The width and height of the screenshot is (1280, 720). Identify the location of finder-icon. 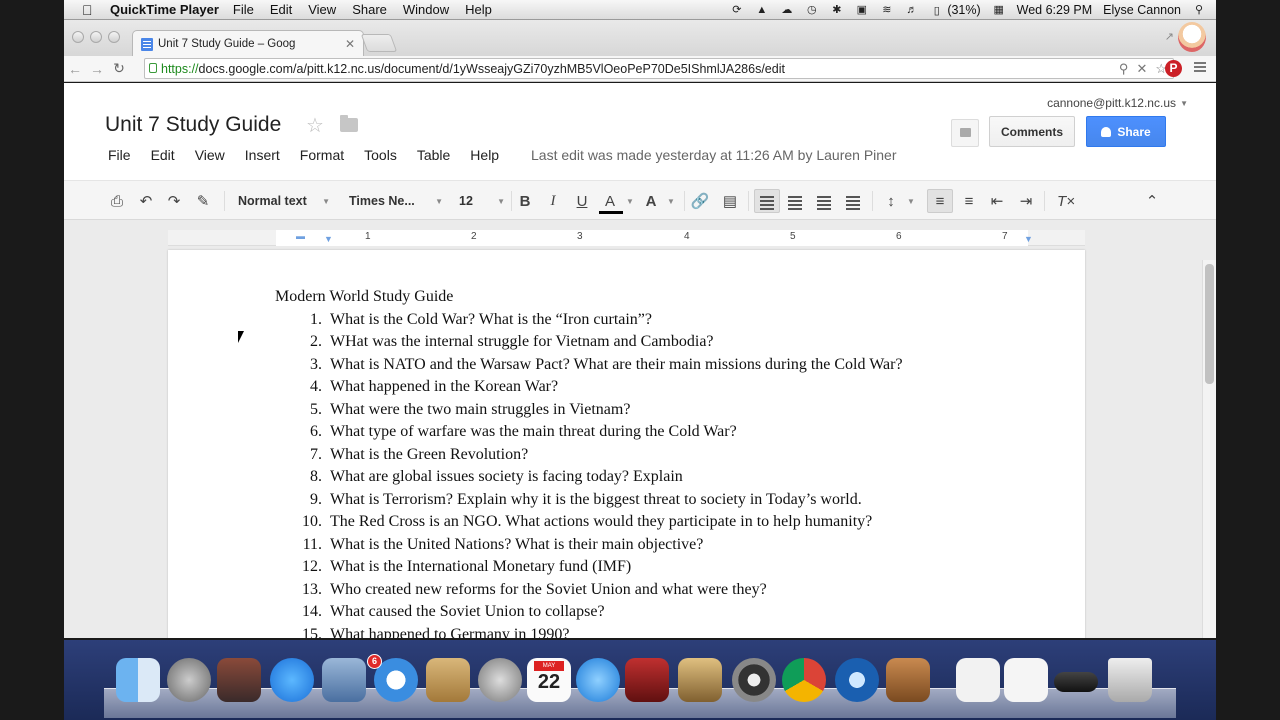
(138, 680).